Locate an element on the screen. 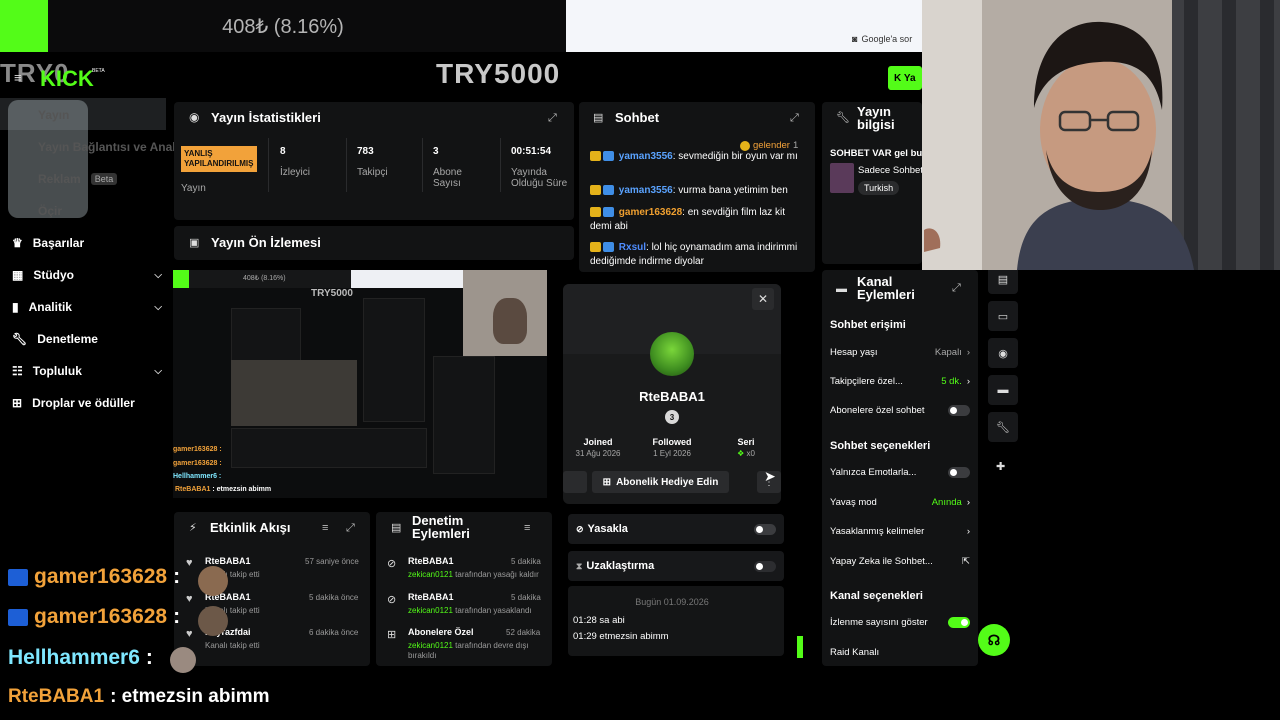  sidebar-item-stream: Yayın is located at coordinates (113, 115).